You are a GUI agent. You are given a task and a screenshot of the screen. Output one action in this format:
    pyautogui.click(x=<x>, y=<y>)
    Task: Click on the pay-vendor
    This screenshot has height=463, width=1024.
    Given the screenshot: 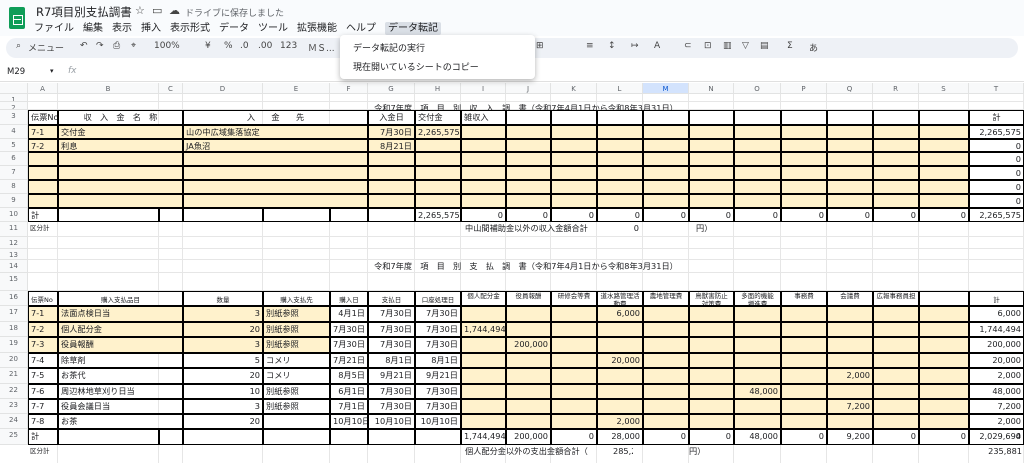 What is the action you would take?
    pyautogui.click(x=296, y=421)
    